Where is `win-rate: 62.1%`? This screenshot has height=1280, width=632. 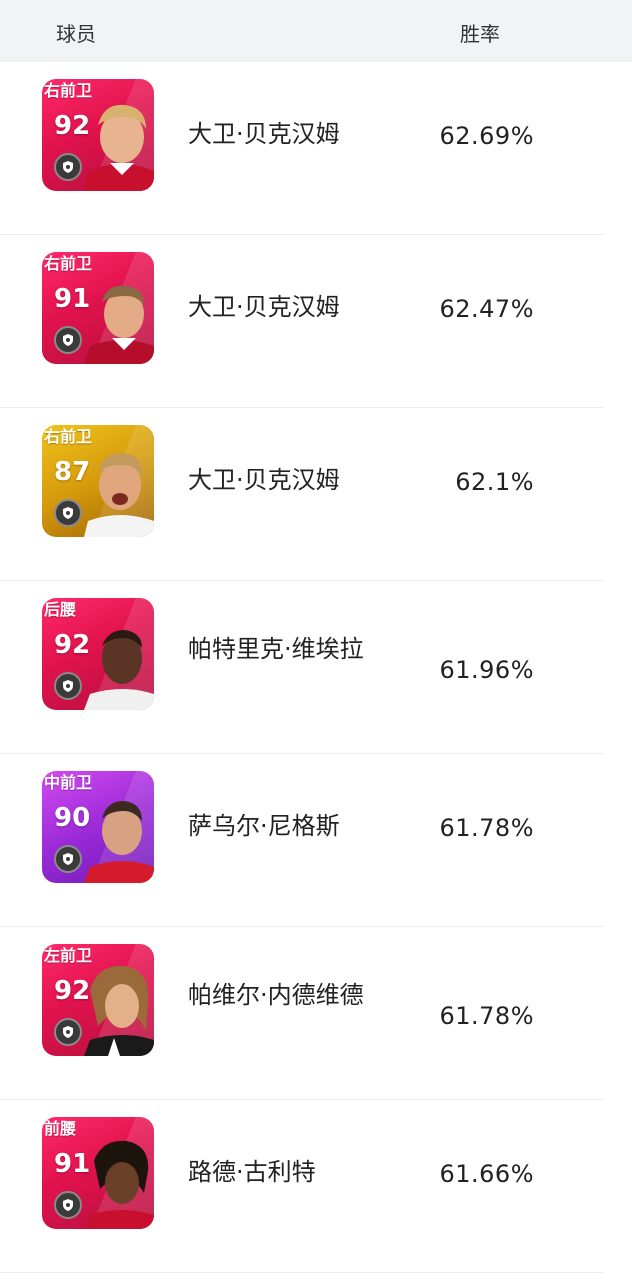
win-rate: 62.1% is located at coordinates (494, 482).